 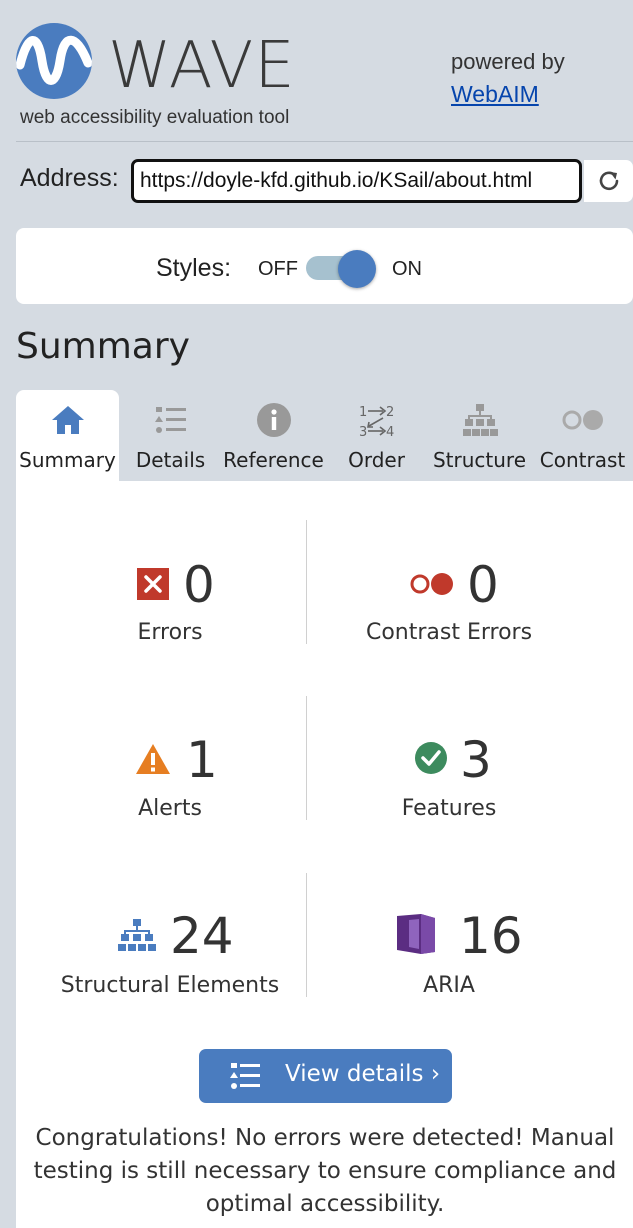 I want to click on svg-text: 2, so click(x=390, y=412).